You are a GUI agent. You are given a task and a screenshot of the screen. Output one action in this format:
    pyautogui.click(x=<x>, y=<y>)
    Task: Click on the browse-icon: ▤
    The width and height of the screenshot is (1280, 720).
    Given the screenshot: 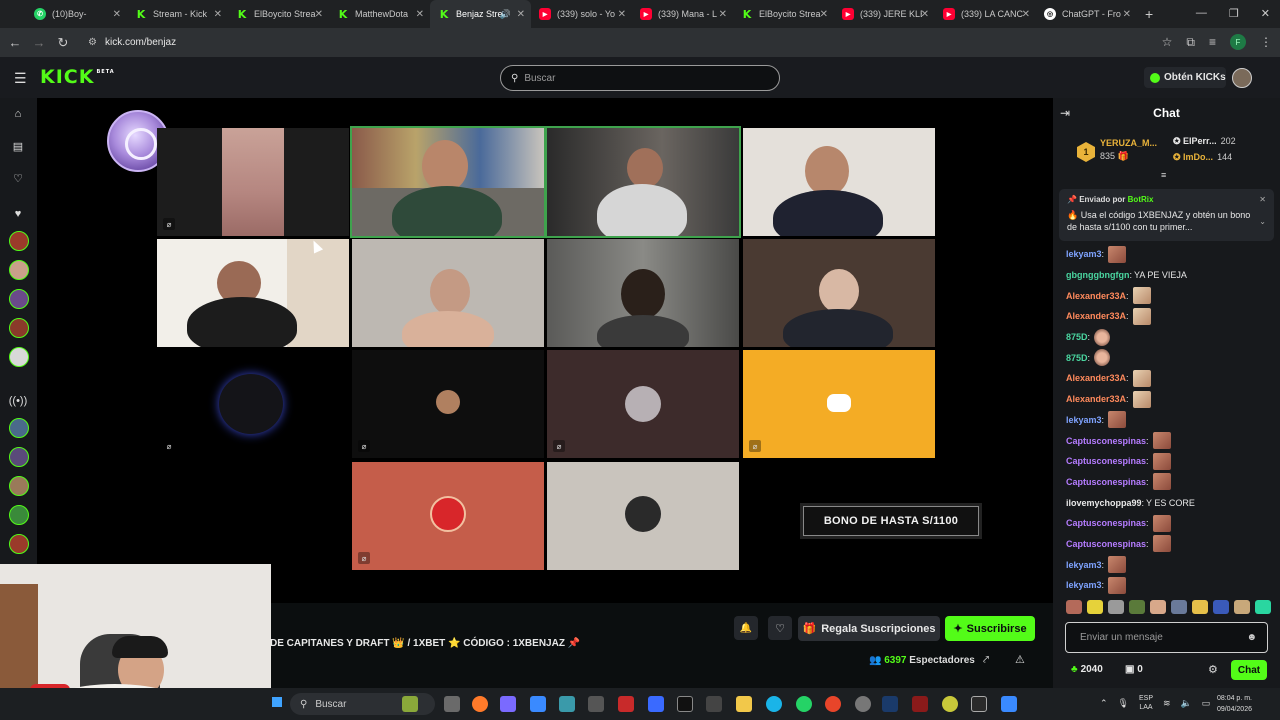 What is the action you would take?
    pyautogui.click(x=18, y=146)
    